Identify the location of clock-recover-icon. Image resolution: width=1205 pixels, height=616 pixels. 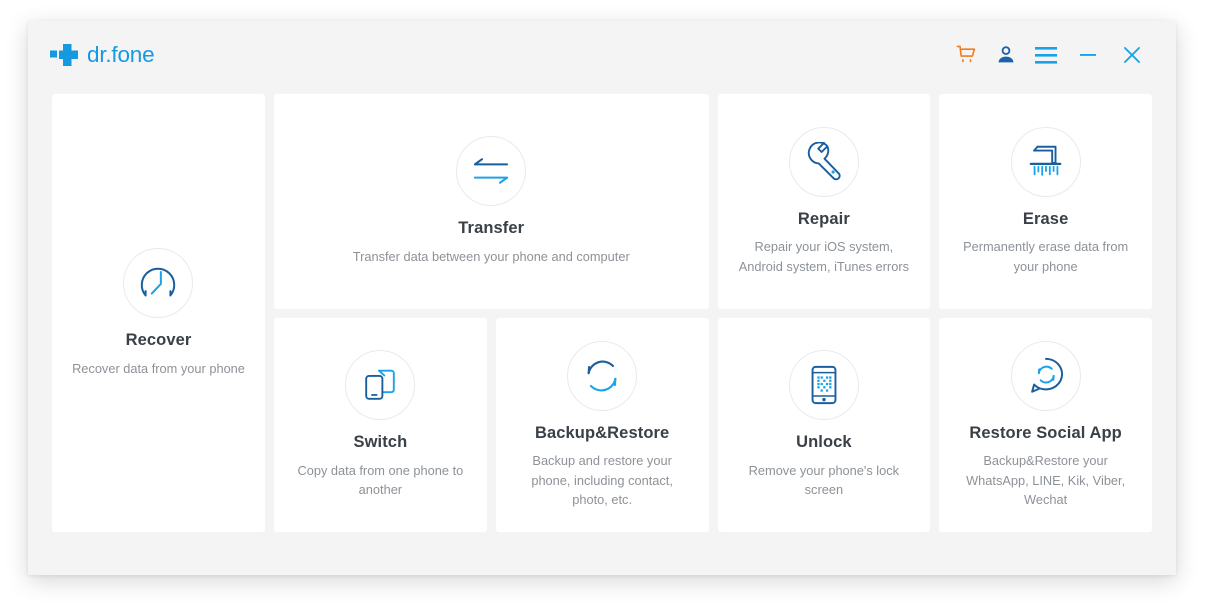
(158, 283).